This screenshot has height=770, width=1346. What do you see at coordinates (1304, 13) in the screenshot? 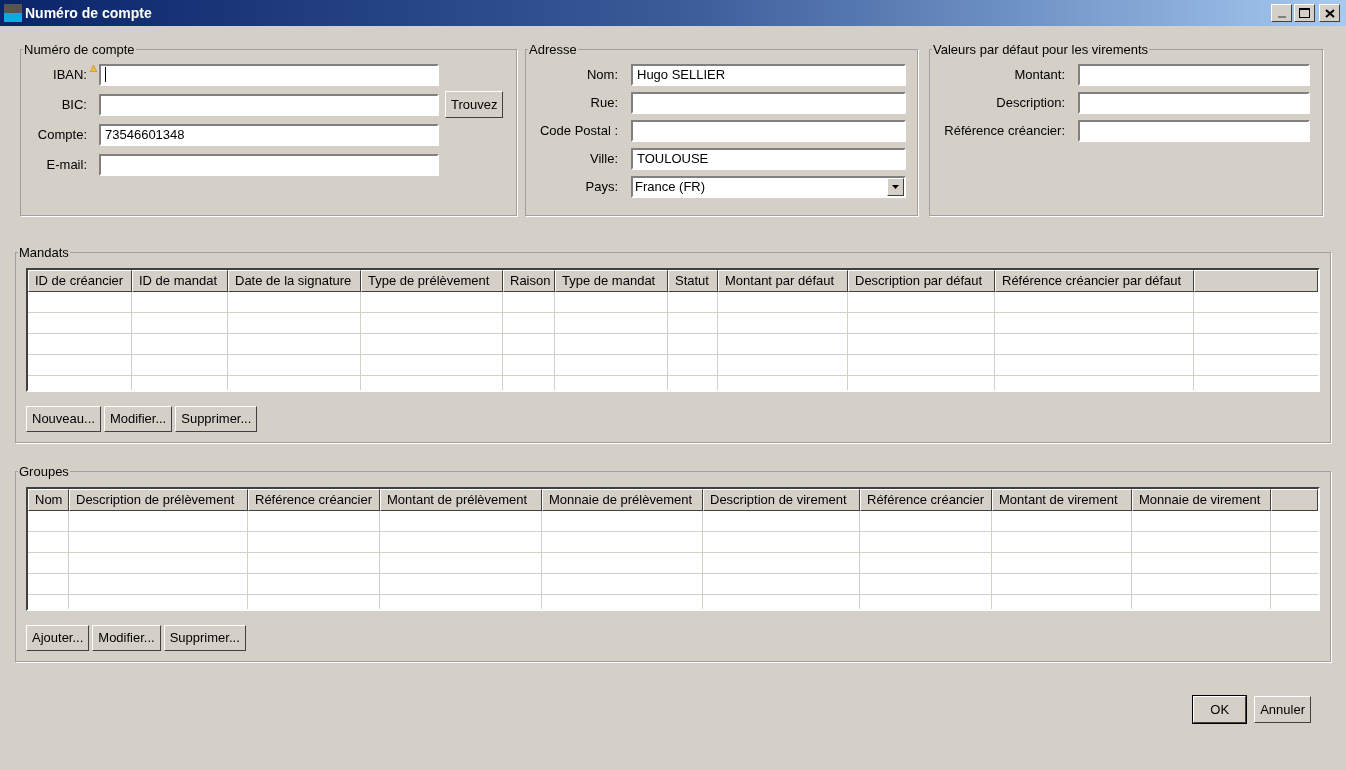
I see `maximize-button` at bounding box center [1304, 13].